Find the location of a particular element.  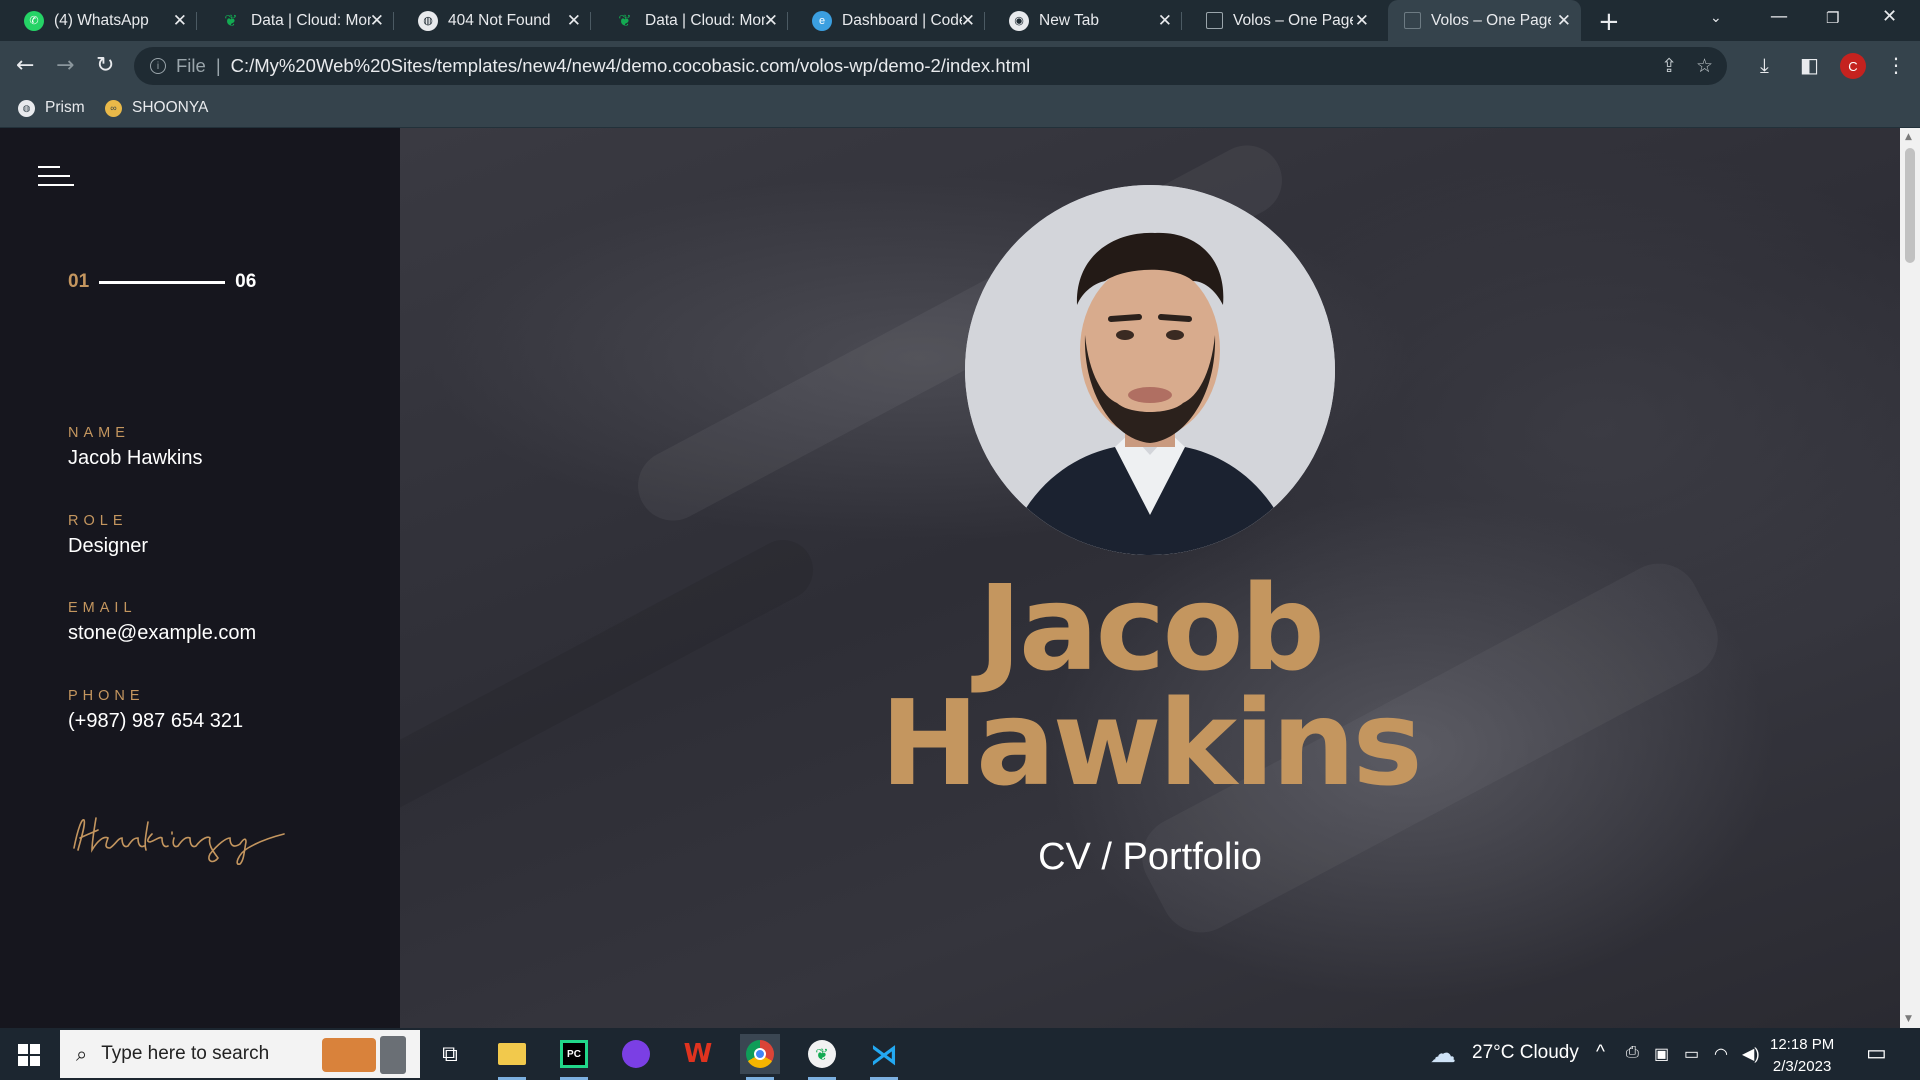

hero-first-name: Jacob is located at coordinates (1151, 628).